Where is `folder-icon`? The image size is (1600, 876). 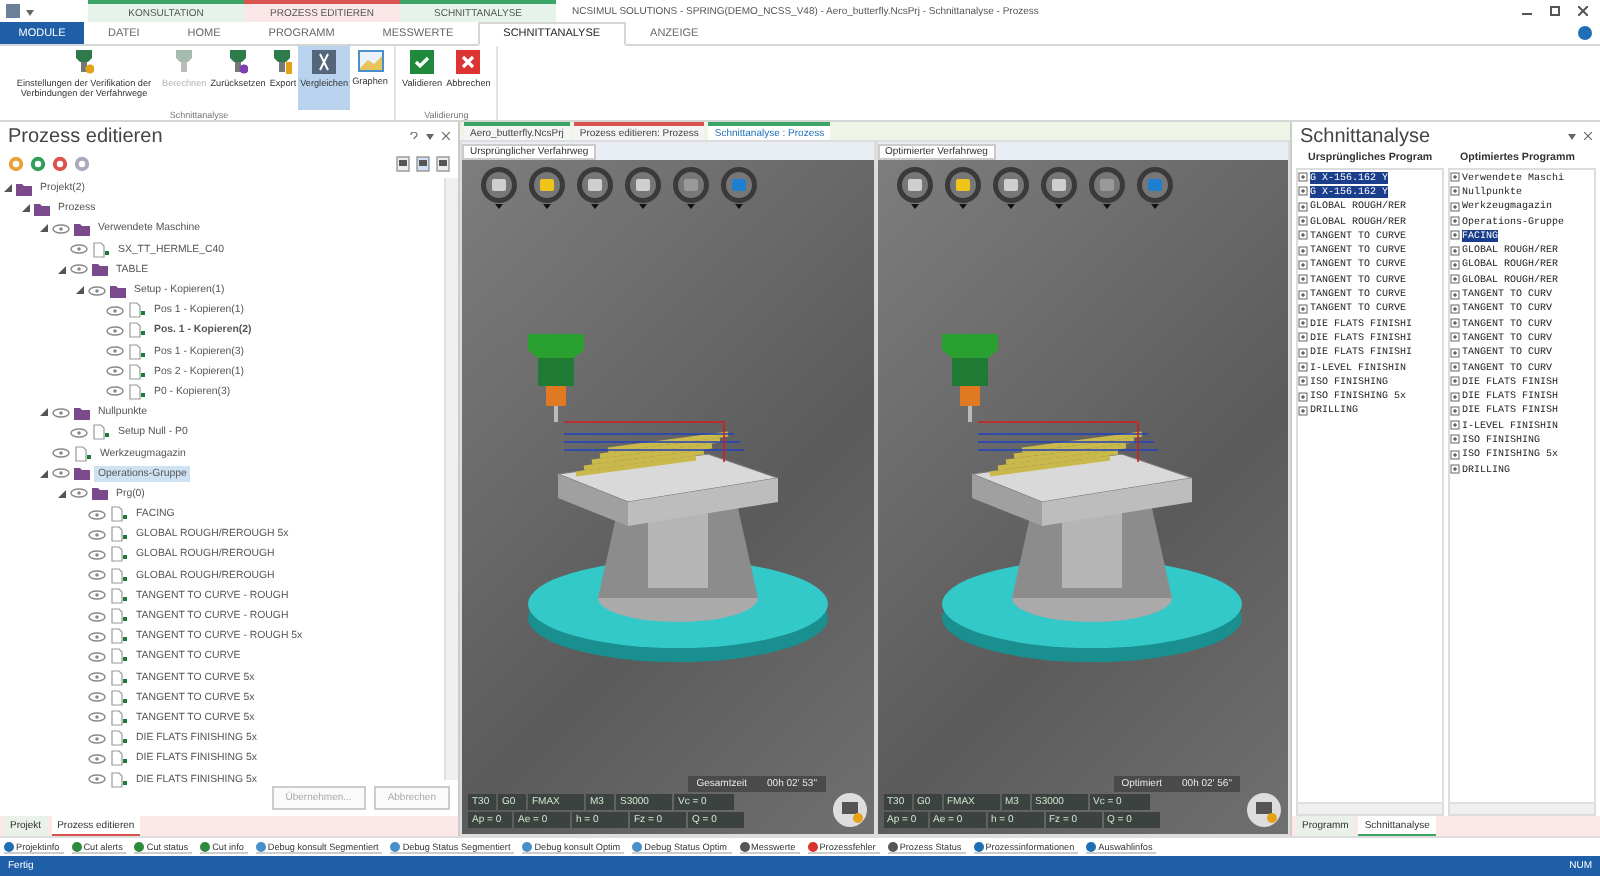
folder-icon is located at coordinates (82, 412).